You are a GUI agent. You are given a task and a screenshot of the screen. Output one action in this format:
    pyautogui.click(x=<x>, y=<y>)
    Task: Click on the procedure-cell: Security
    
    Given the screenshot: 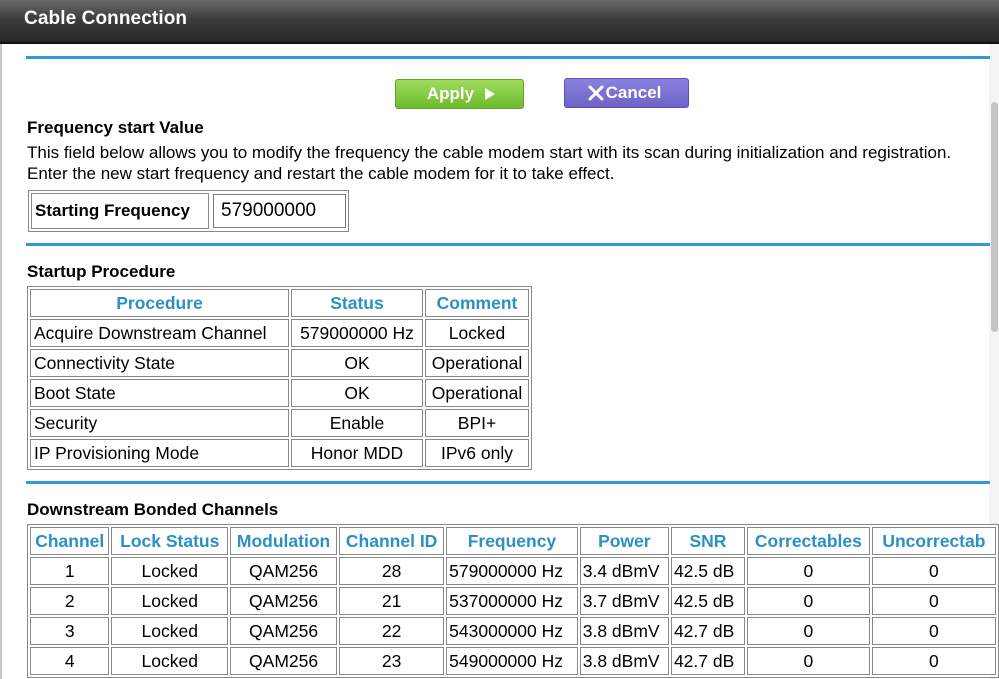 What is the action you would take?
    pyautogui.click(x=159, y=423)
    